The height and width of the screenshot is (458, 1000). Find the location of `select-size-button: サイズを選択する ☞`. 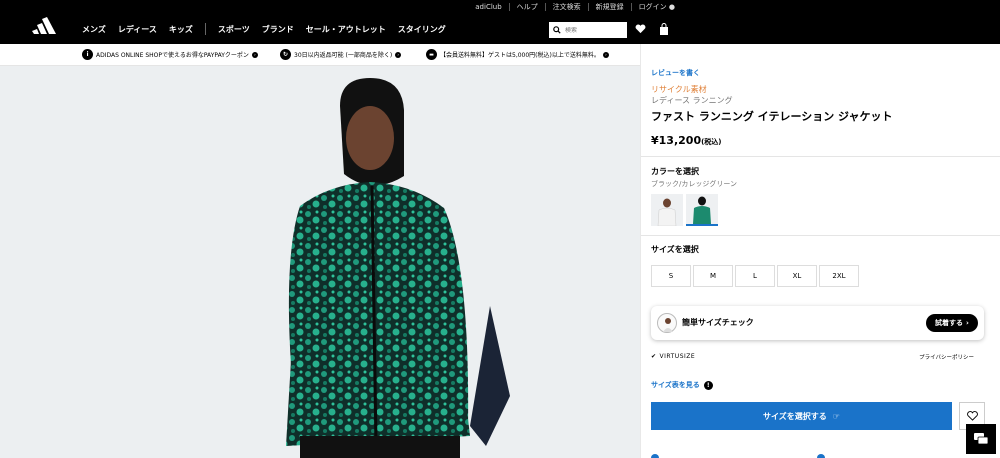

select-size-button: サイズを選択する ☞ is located at coordinates (801, 416).